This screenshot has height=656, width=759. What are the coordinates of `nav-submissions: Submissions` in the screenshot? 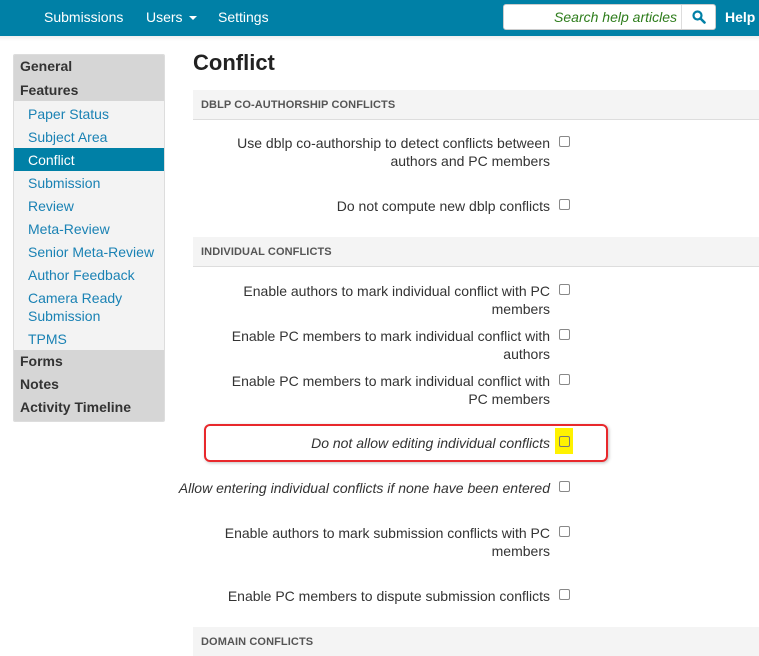 It's located at (83, 18).